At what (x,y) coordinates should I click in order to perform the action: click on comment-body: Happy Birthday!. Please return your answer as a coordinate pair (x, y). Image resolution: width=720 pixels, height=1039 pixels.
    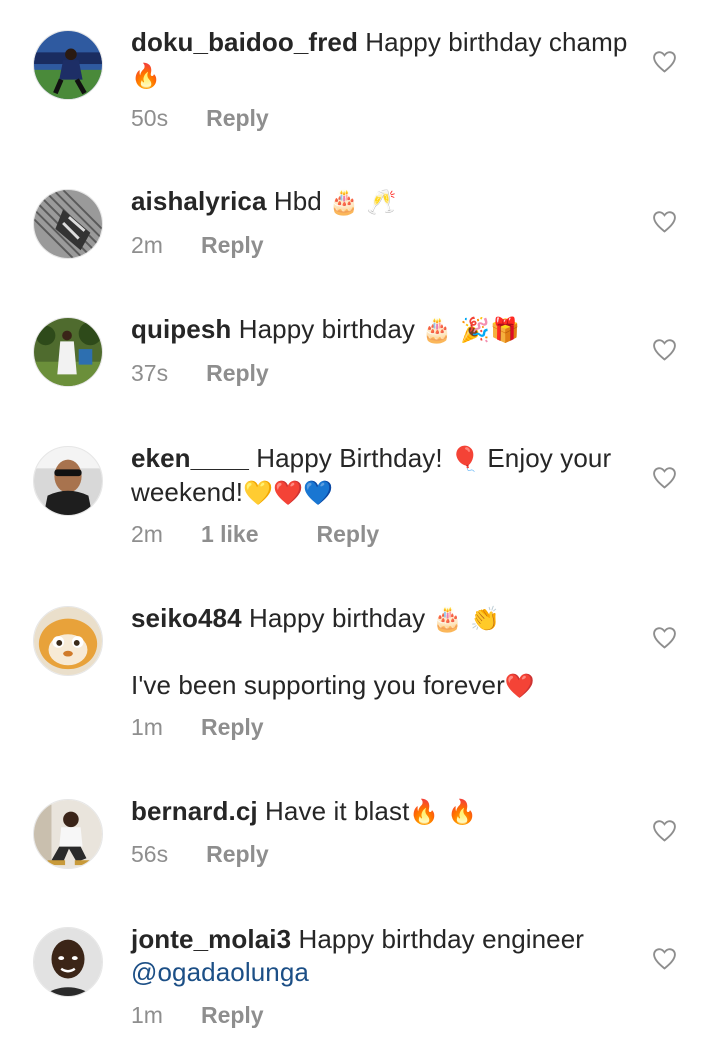
    Looking at the image, I should click on (349, 458).